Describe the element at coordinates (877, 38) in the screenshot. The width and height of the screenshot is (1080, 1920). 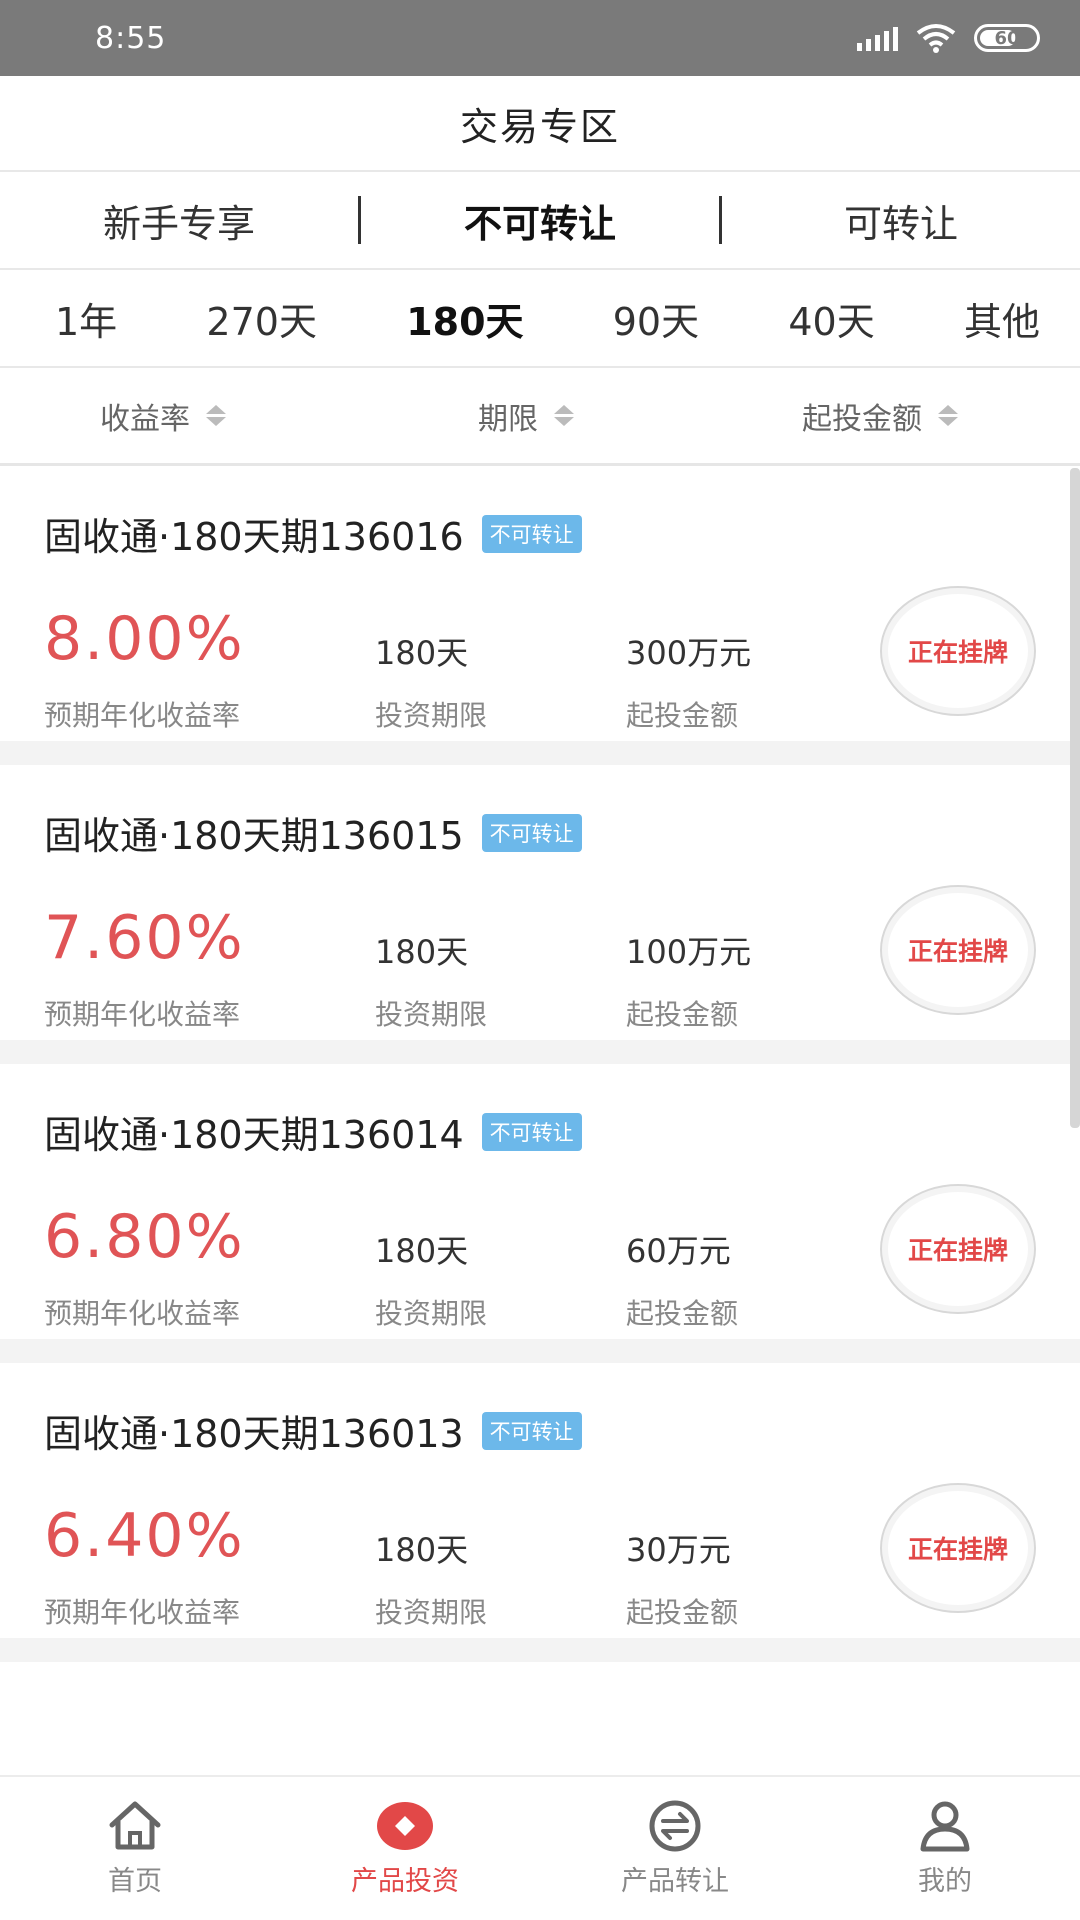
I see `signal-icon` at that location.